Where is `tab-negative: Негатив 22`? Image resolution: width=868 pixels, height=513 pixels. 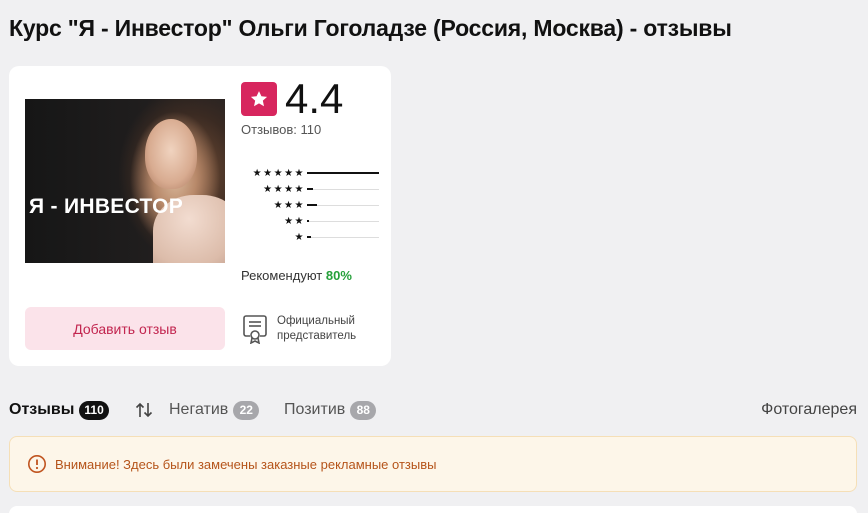 tab-negative: Негатив 22 is located at coordinates (214, 410).